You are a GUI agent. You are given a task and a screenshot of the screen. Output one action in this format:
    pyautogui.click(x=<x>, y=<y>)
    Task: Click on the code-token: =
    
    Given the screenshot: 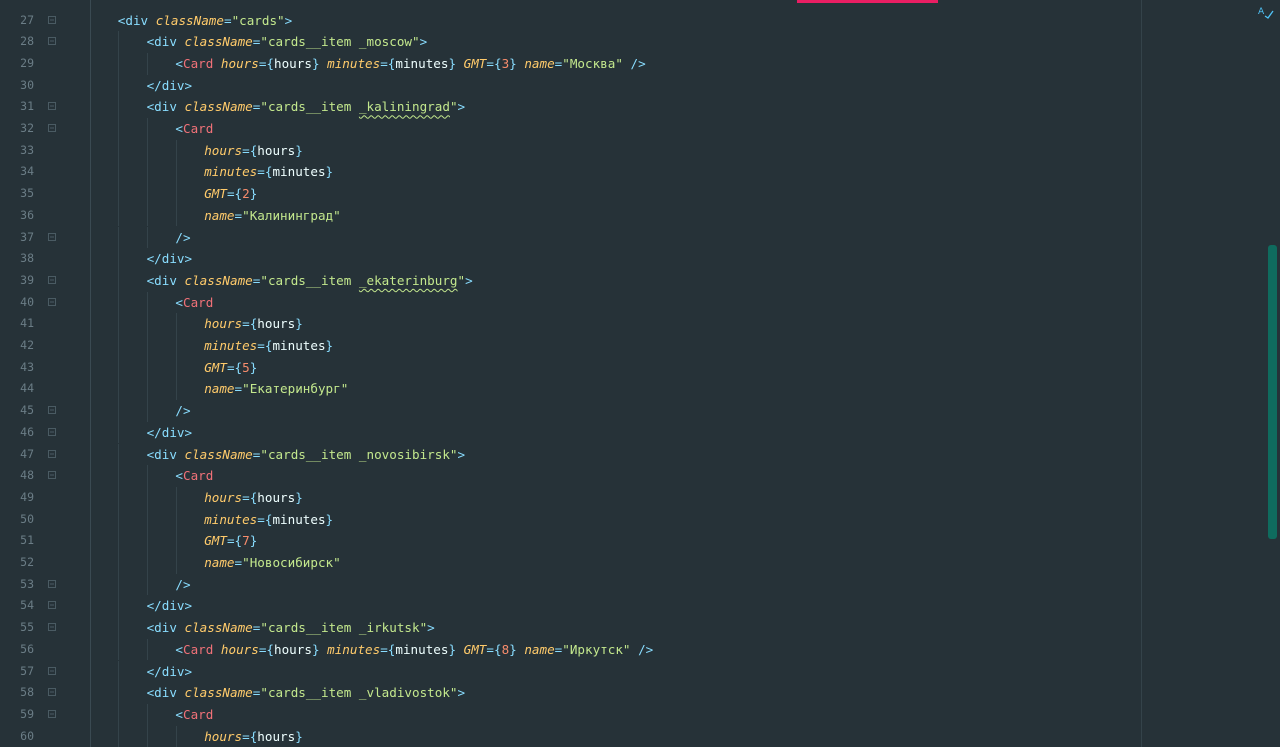 What is the action you would take?
    pyautogui.click(x=246, y=497)
    